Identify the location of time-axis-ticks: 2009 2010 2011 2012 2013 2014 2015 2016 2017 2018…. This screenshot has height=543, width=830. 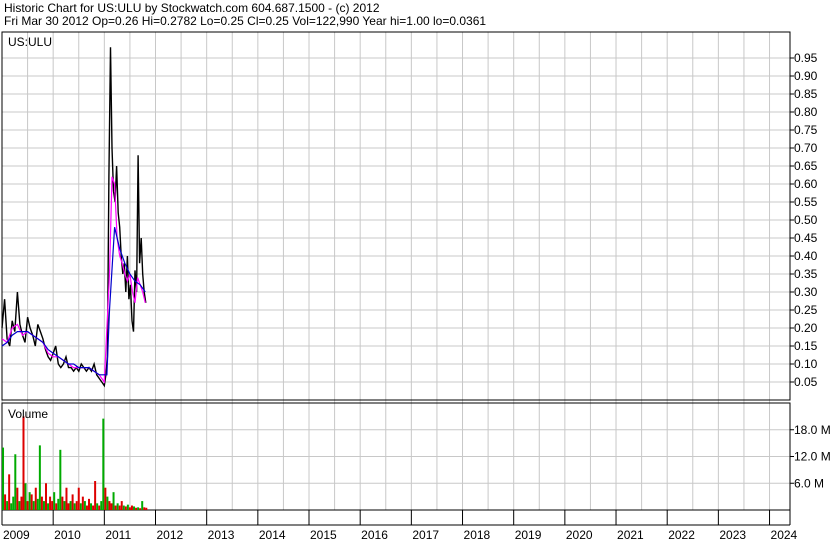
(399, 526).